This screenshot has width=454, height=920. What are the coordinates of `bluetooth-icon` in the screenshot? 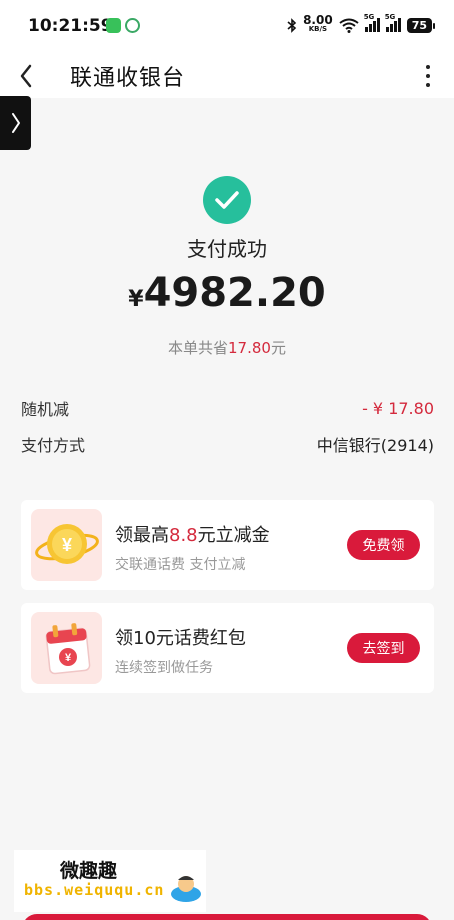 It's located at (292, 25).